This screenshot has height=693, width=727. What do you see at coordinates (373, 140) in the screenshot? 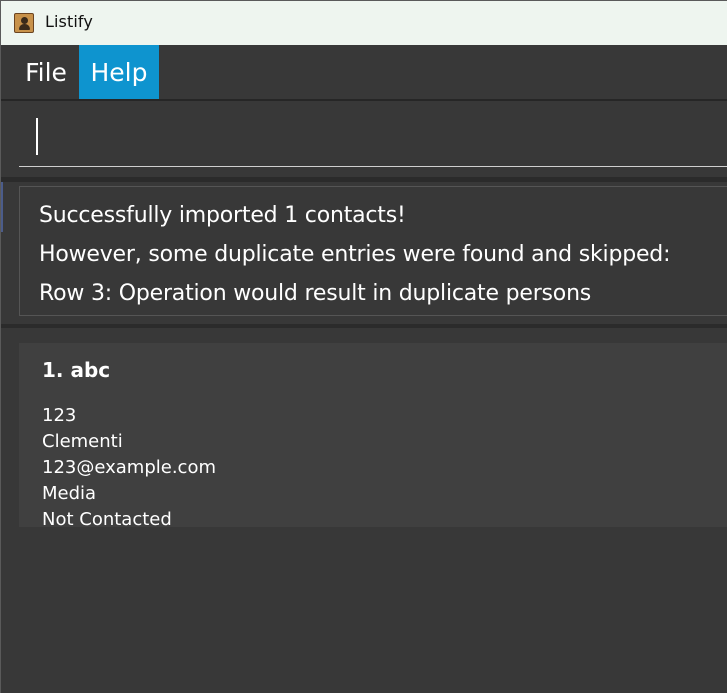
I see `command-input` at bounding box center [373, 140].